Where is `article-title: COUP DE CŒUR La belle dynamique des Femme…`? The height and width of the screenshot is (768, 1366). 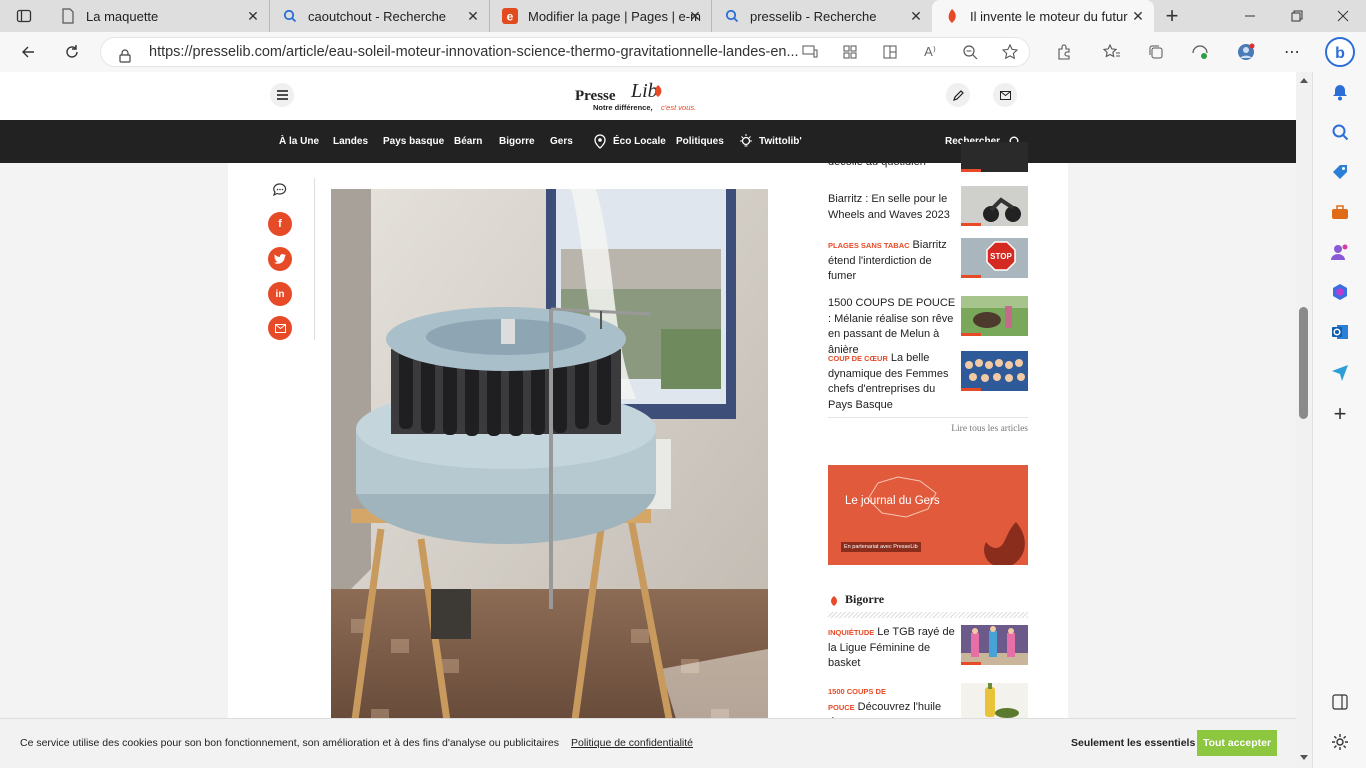
article-title: COUP DE CŒUR La belle dynamique des Femme… is located at coordinates (892, 382).